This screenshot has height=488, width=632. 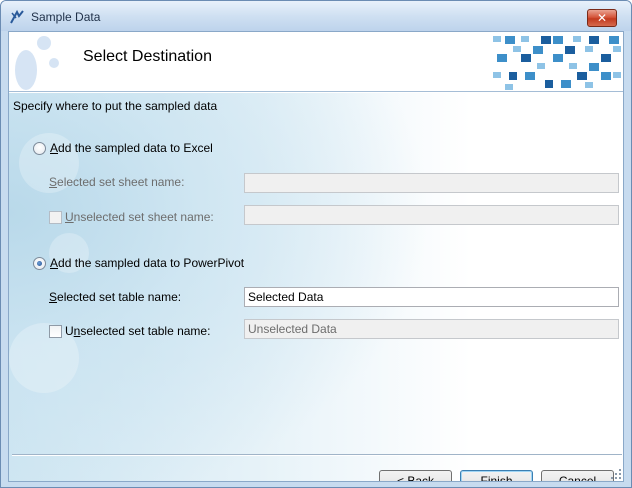 I want to click on excel-destination-label: Add the sampled data to Excel, so click(x=131, y=148).